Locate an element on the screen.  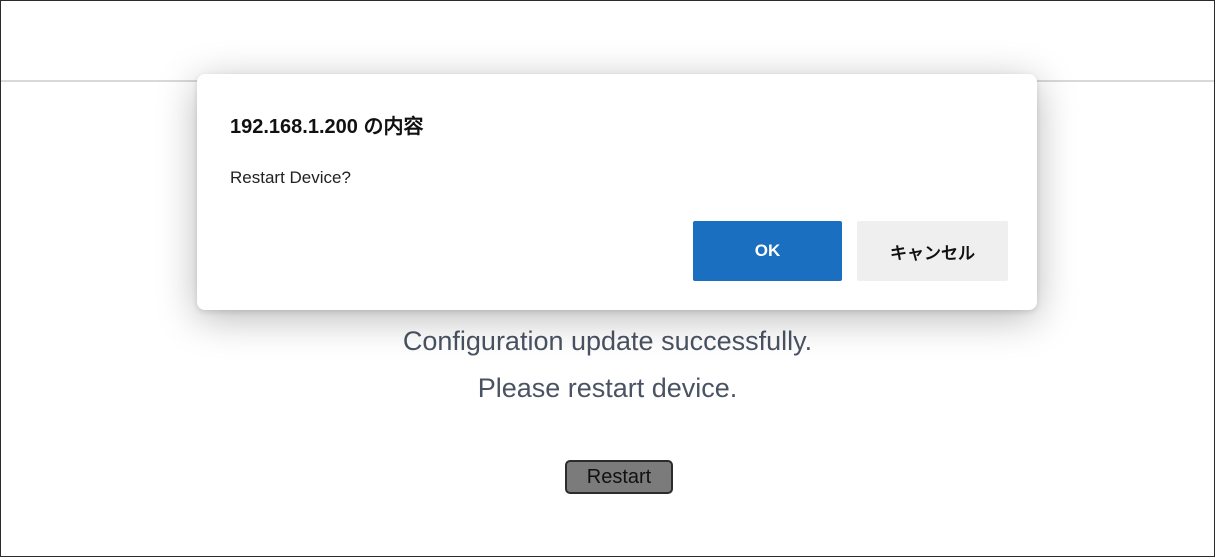
status-message-line1: Configuration update successfully. is located at coordinates (607, 341).